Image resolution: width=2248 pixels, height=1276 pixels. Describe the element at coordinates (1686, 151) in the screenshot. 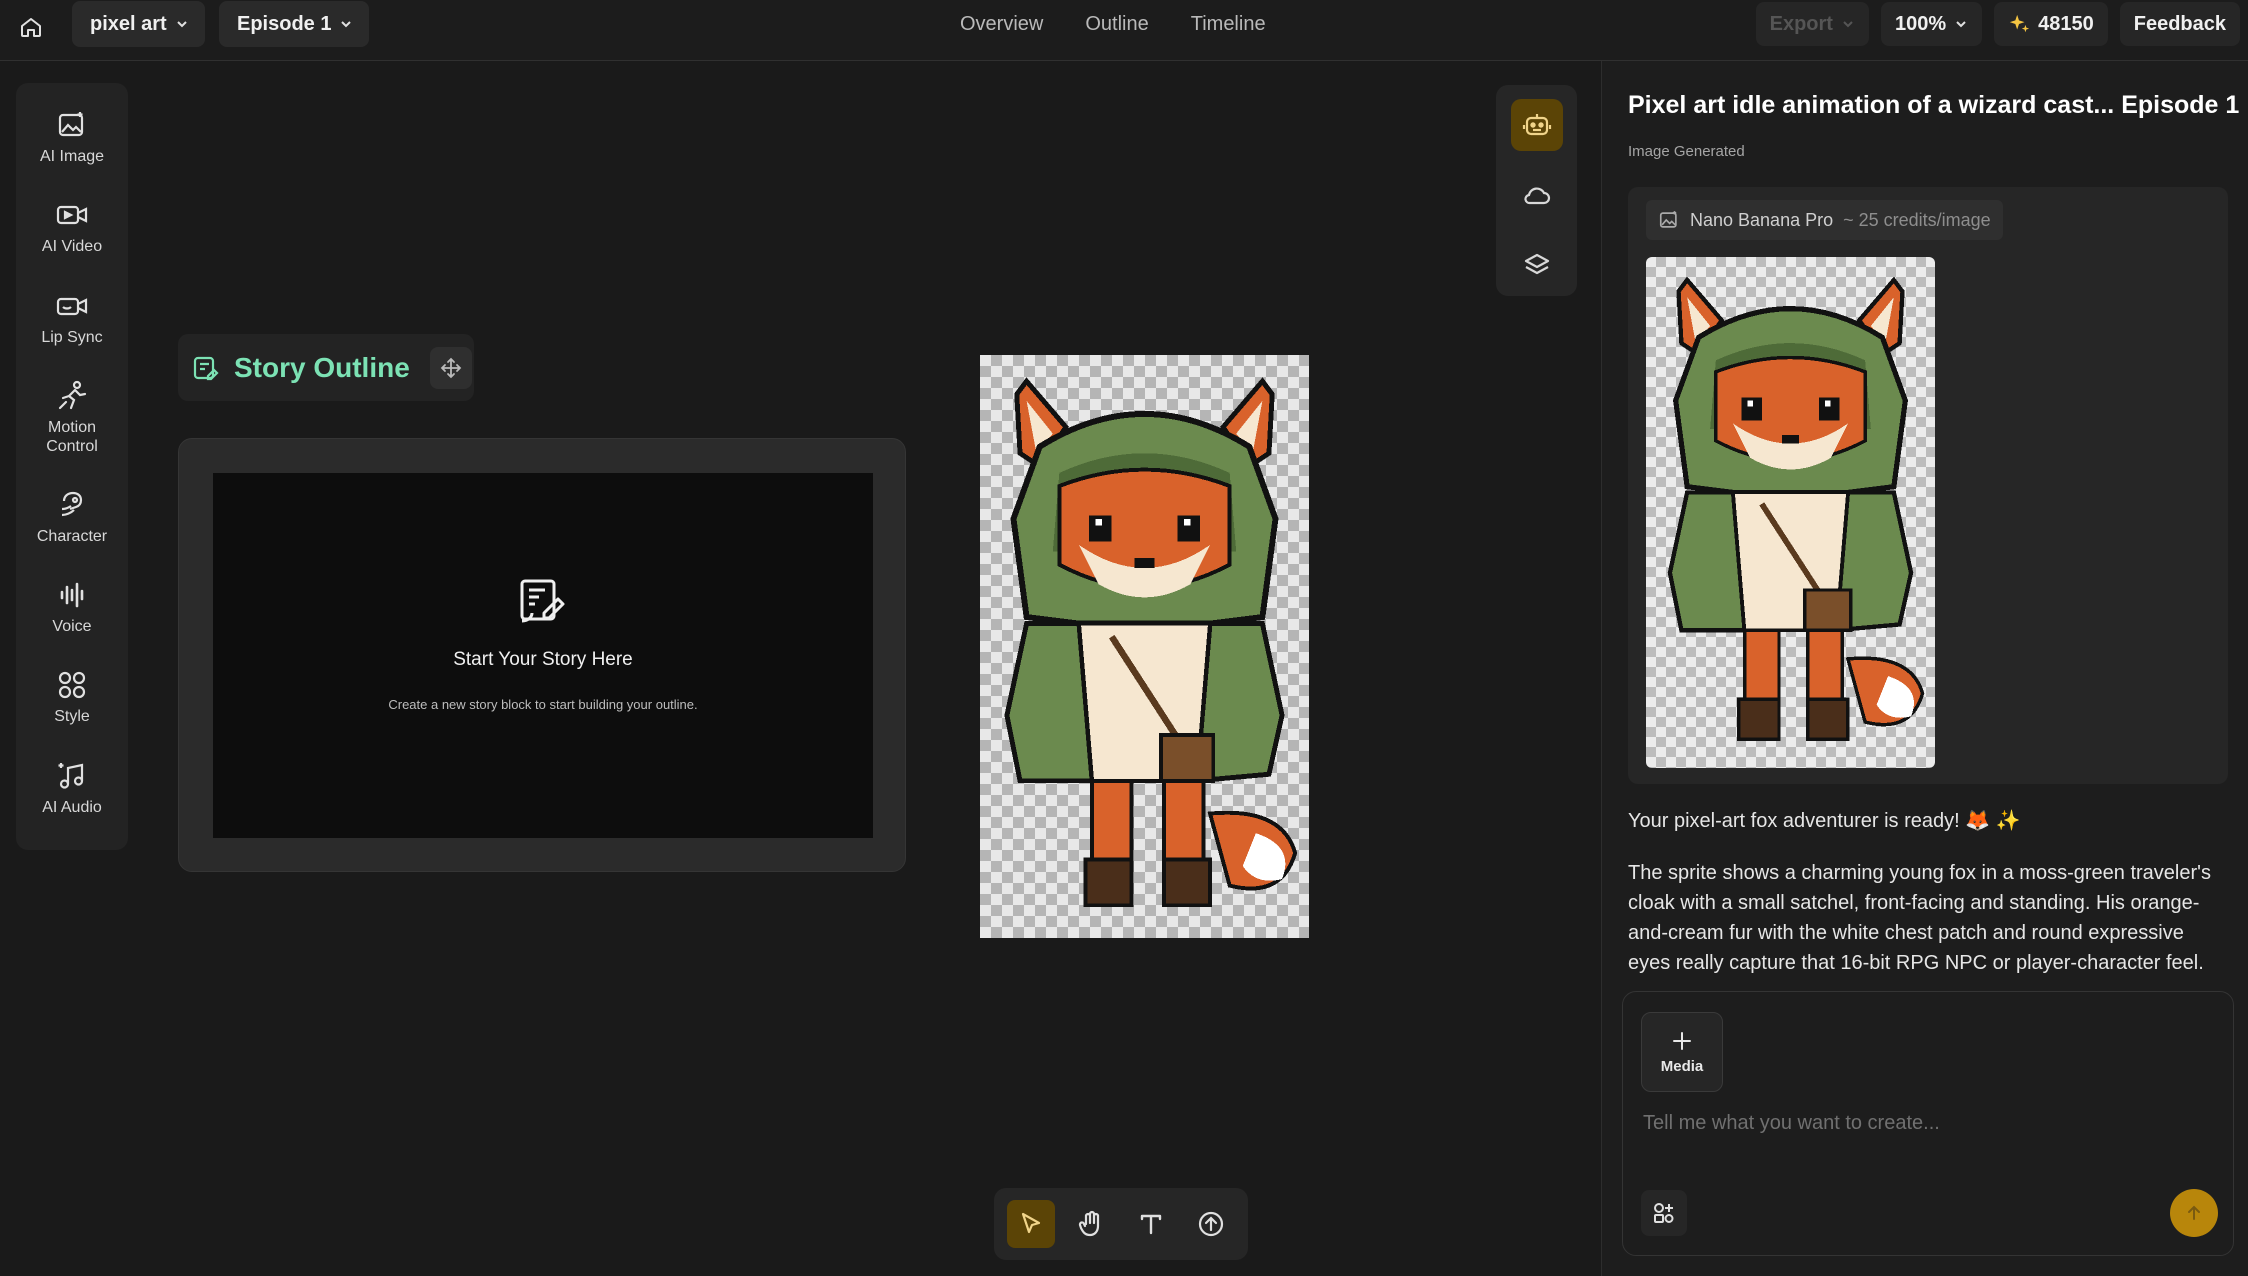

I see `panel-status: Image Generated` at that location.